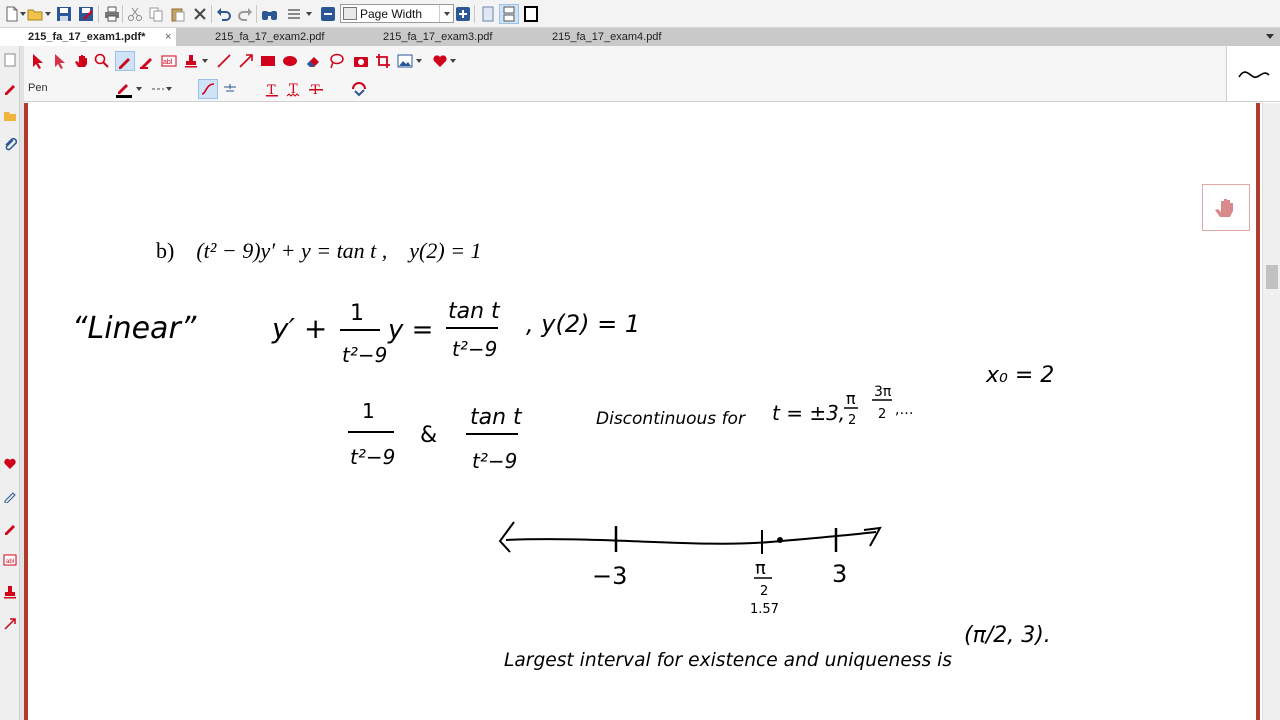  What do you see at coordinates (494, 461) in the screenshot?
I see `ink-coef2-den: t²−9` at bounding box center [494, 461].